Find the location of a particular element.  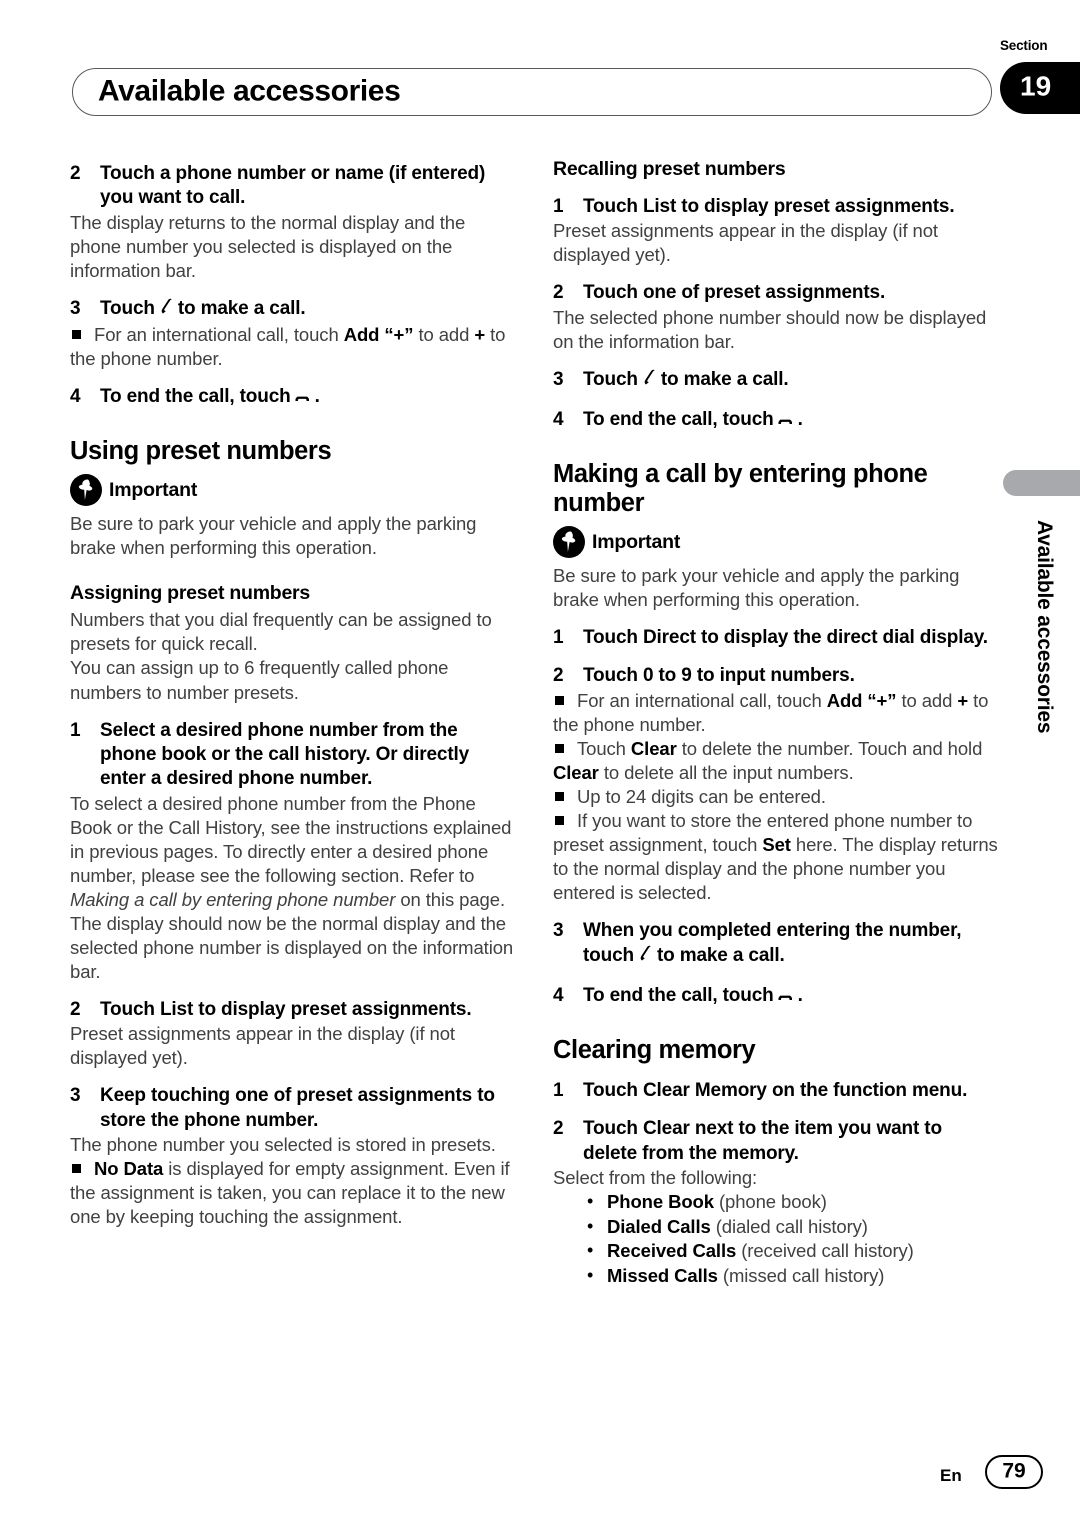

step-text: Touch 0 to 9 to input numbers. is located at coordinates (719, 676).